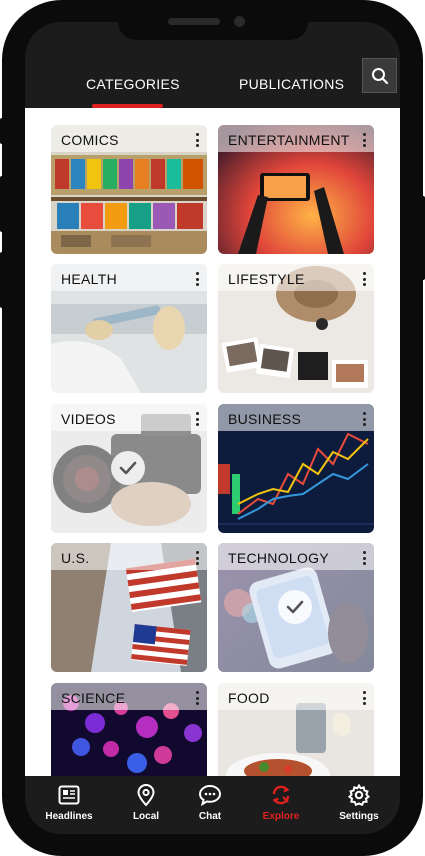 This screenshot has width=425, height=856. Describe the element at coordinates (69, 816) in the screenshot. I see `nav-label: Headlines` at that location.